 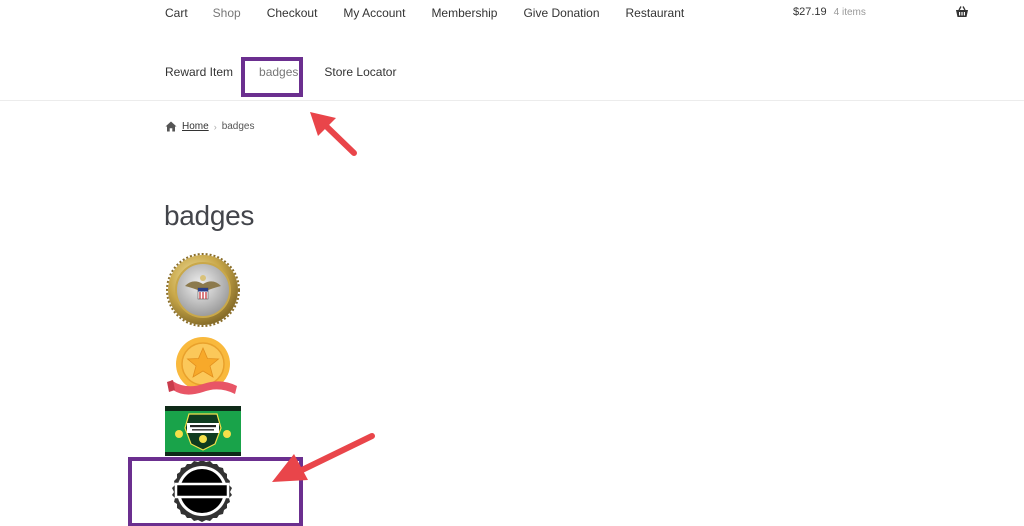 What do you see at coordinates (849, 12) in the screenshot?
I see `cart-count: 4 items` at bounding box center [849, 12].